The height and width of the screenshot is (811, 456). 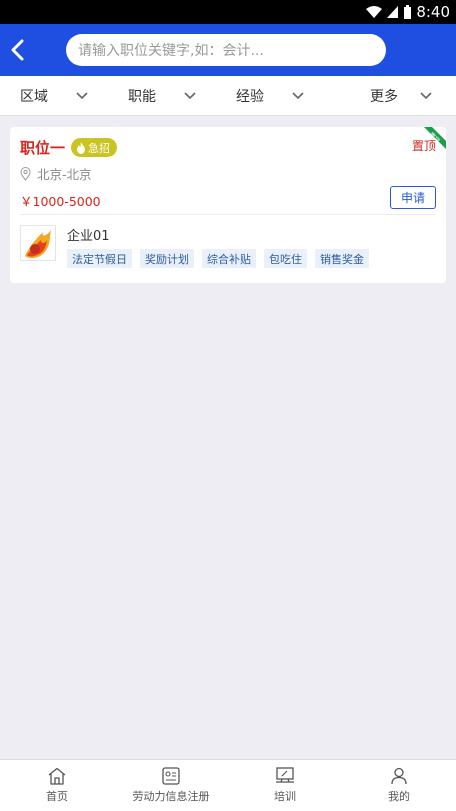 What do you see at coordinates (57, 796) in the screenshot?
I see `tab-label: 首页` at bounding box center [57, 796].